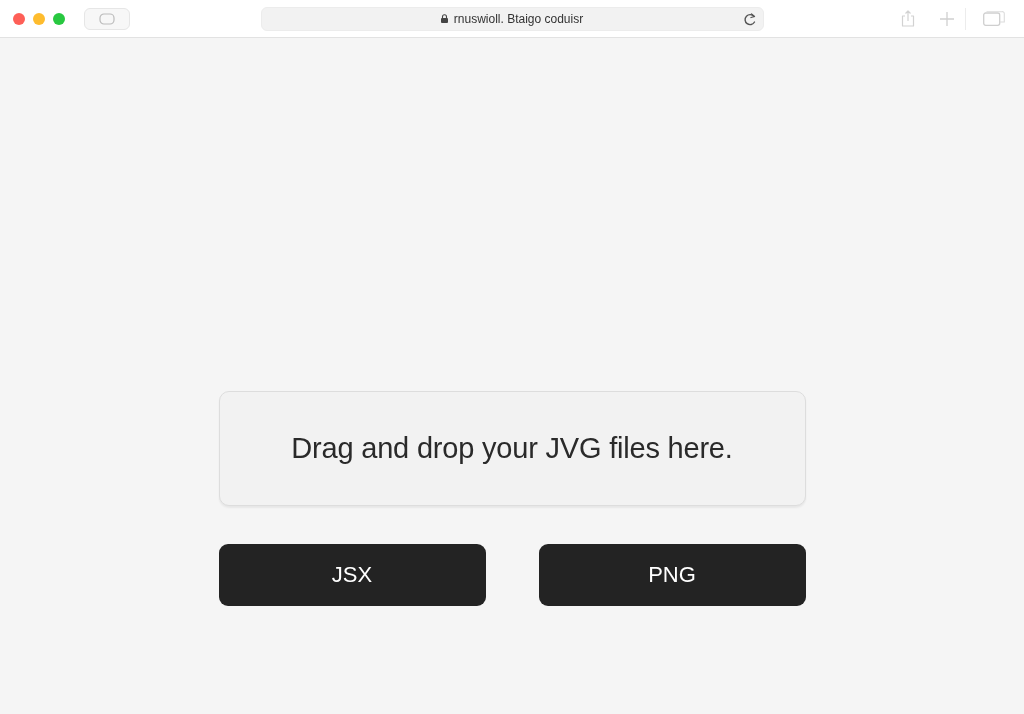 Image resolution: width=1024 pixels, height=714 pixels. I want to click on sidebar-icon, so click(107, 18).